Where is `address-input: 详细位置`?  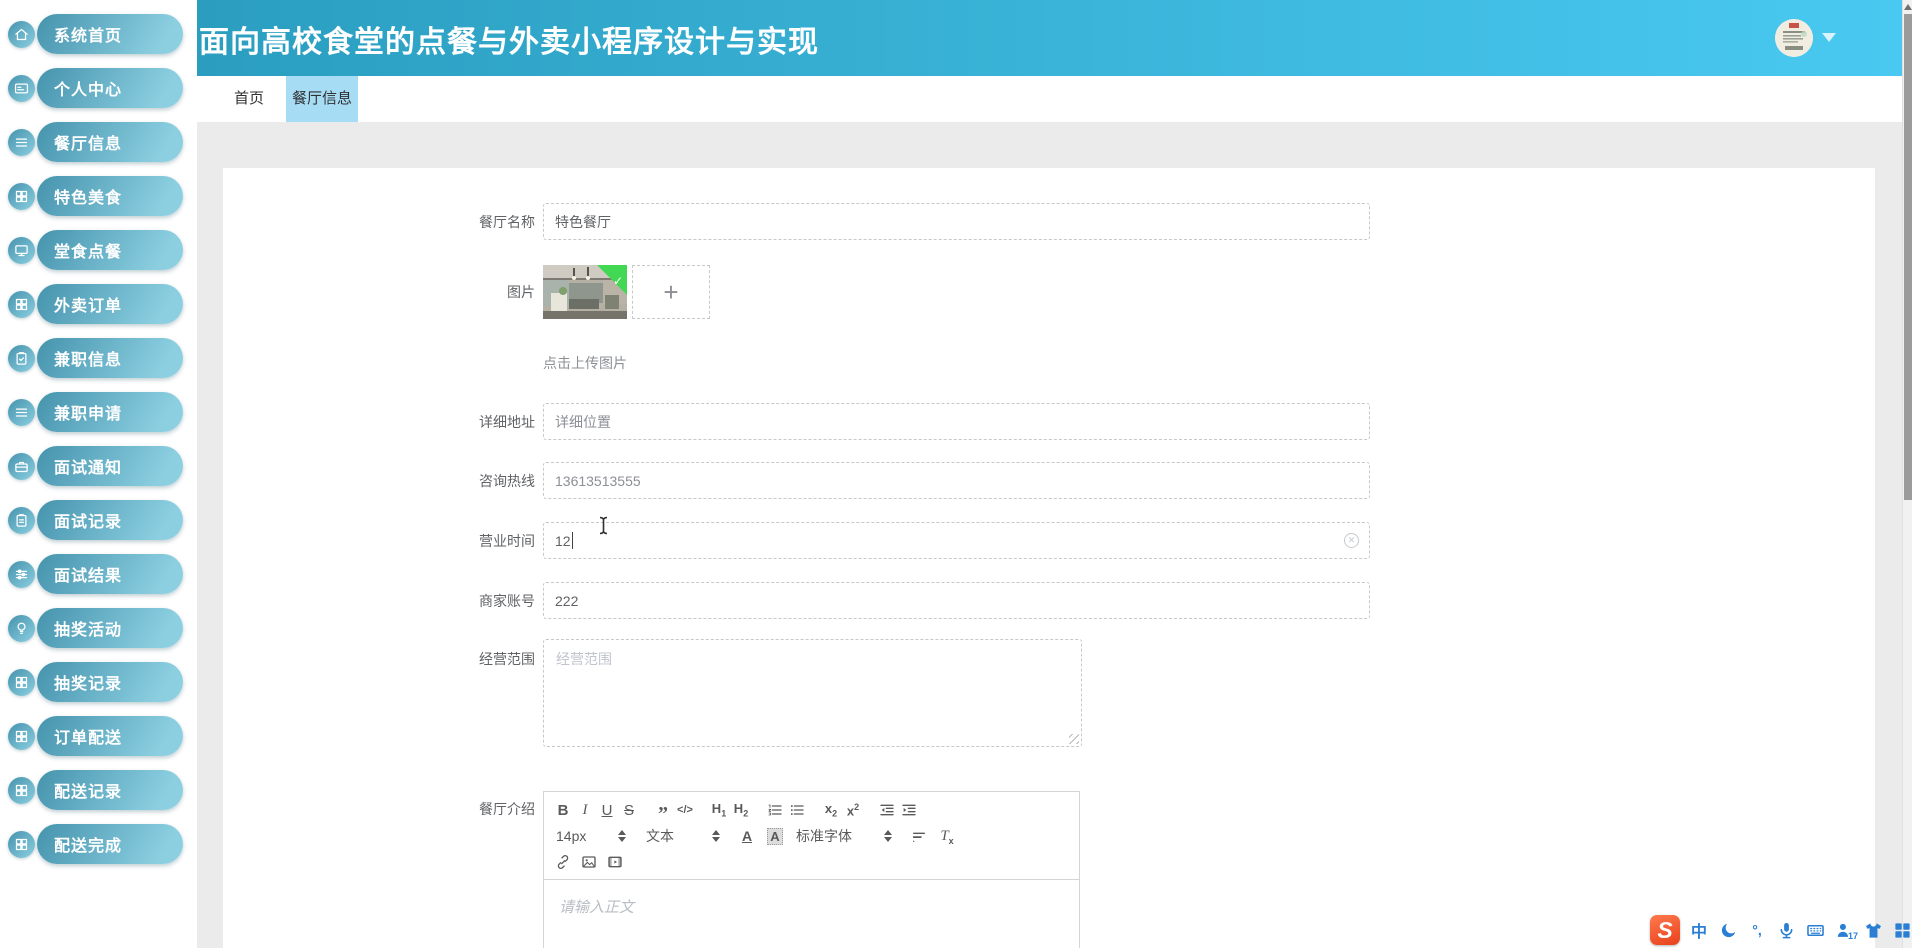 address-input: 详细位置 is located at coordinates (956, 421).